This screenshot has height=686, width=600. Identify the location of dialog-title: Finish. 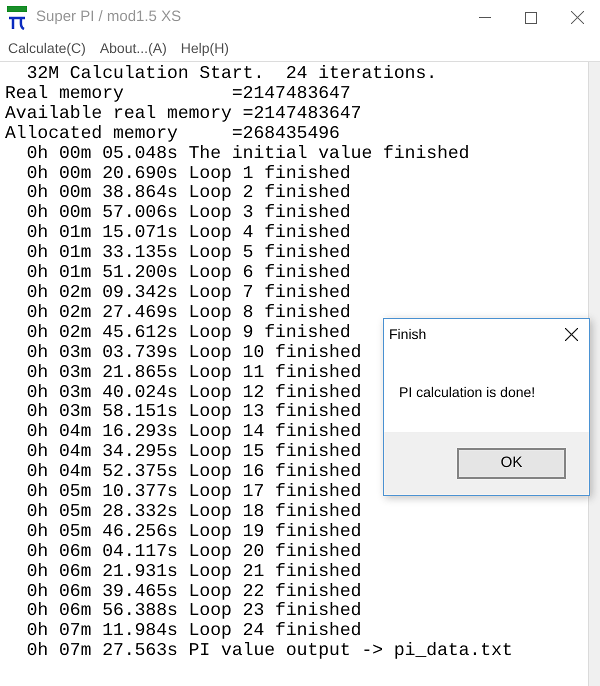
(407, 334).